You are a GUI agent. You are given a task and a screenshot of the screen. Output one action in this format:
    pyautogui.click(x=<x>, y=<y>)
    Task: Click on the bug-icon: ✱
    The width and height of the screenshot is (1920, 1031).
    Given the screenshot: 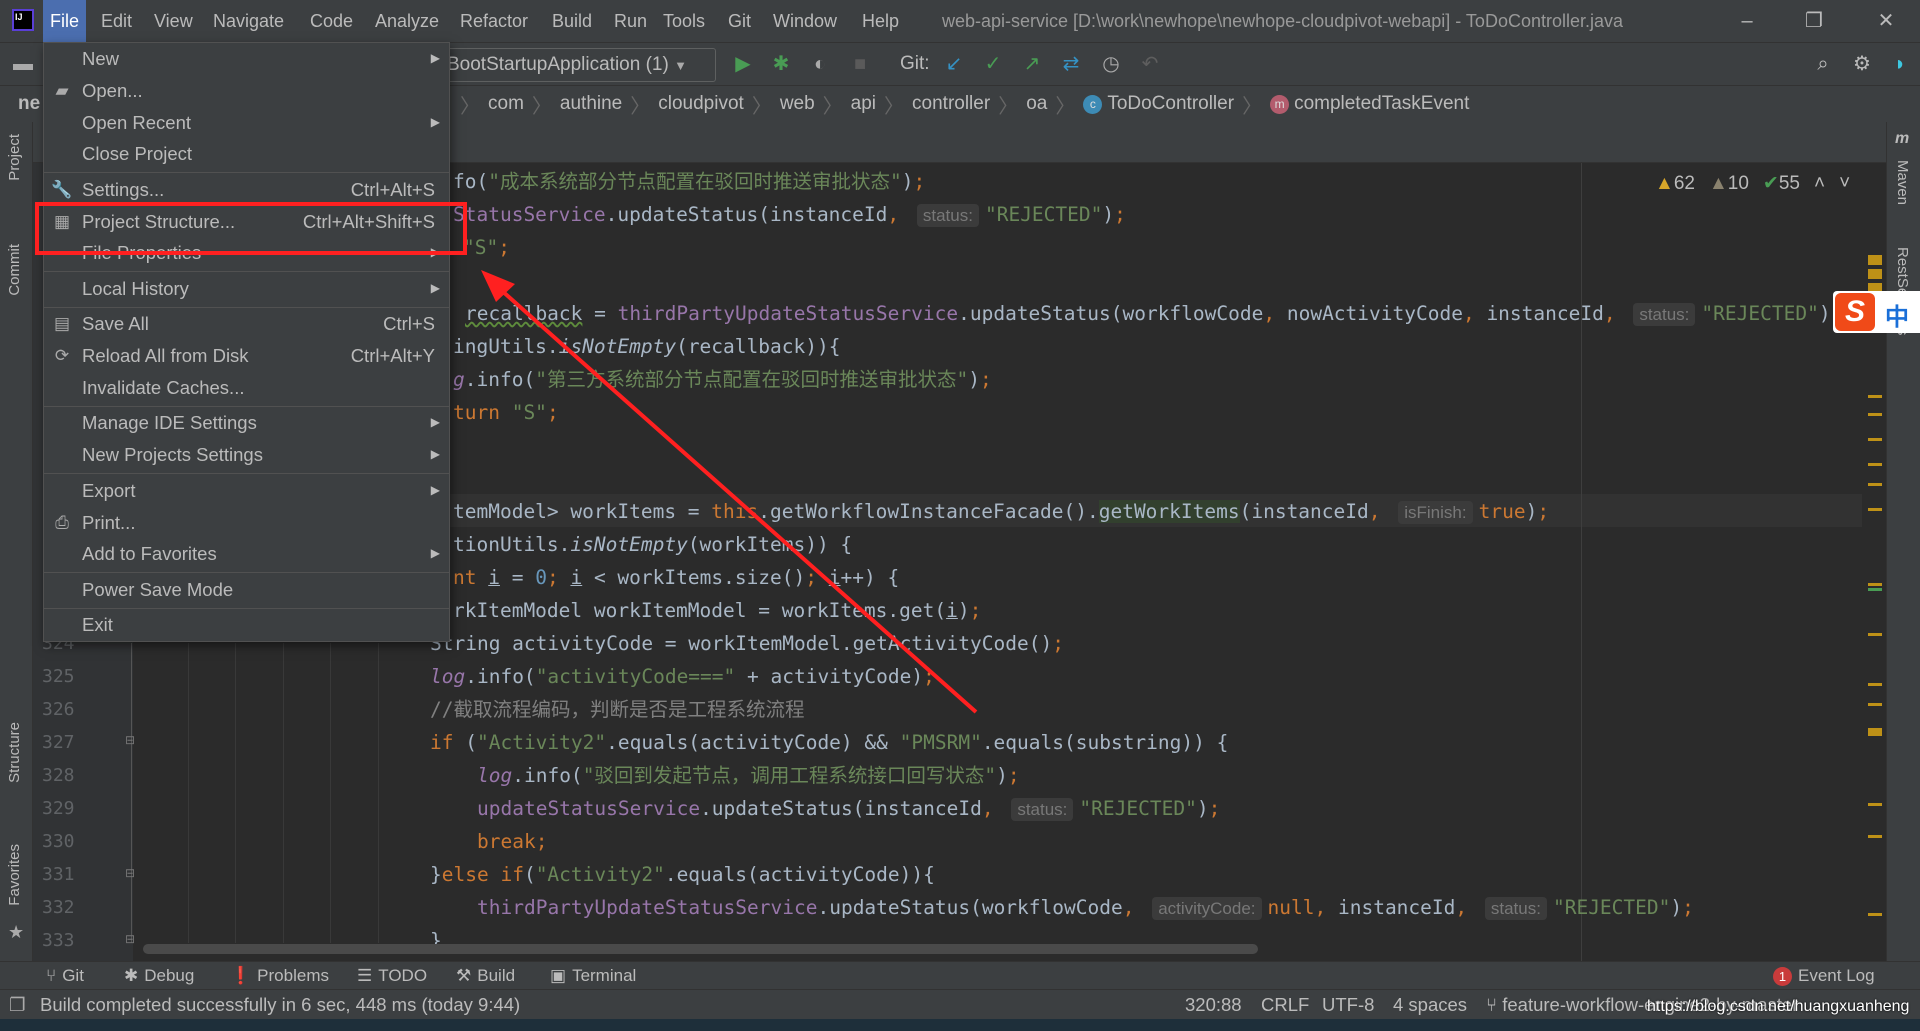 What is the action you would take?
    pyautogui.click(x=131, y=975)
    